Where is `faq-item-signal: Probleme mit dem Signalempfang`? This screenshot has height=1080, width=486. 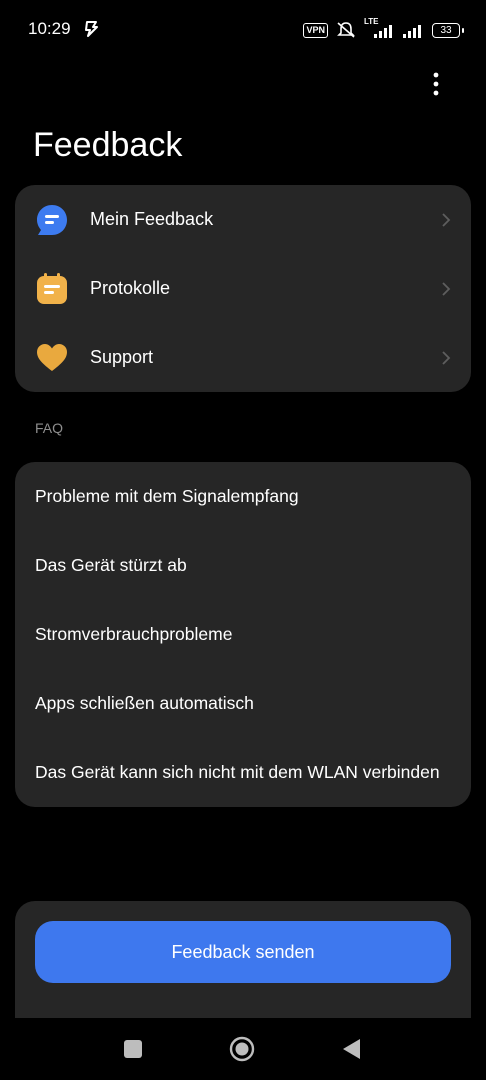 faq-item-signal: Probleme mit dem Signalempfang is located at coordinates (243, 496).